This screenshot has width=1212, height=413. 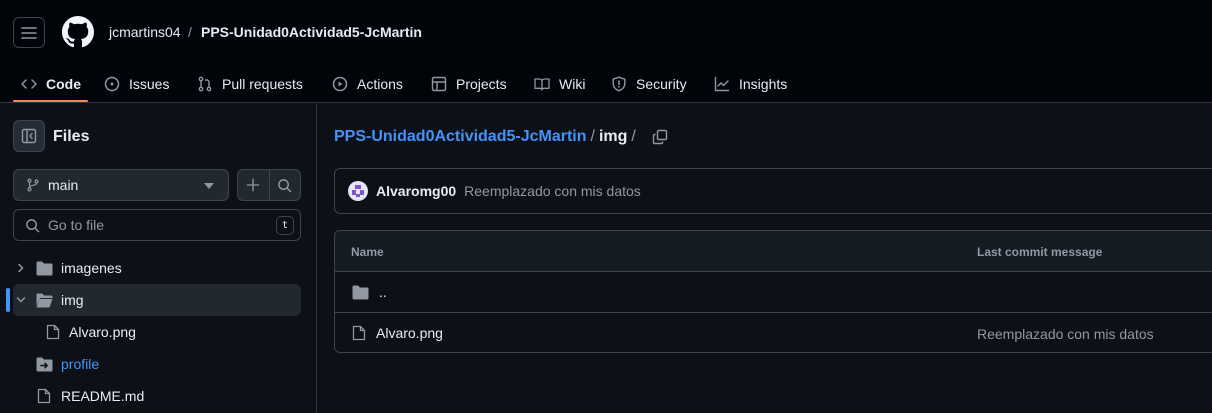 I want to click on tree-item-label: profile, so click(x=80, y=364).